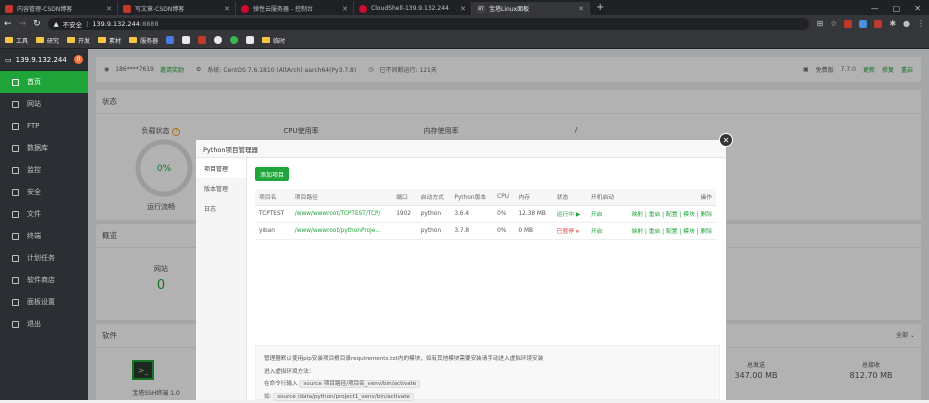  Describe the element at coordinates (461, 149) in the screenshot. I see `modal-title: Python项目管理器` at that location.